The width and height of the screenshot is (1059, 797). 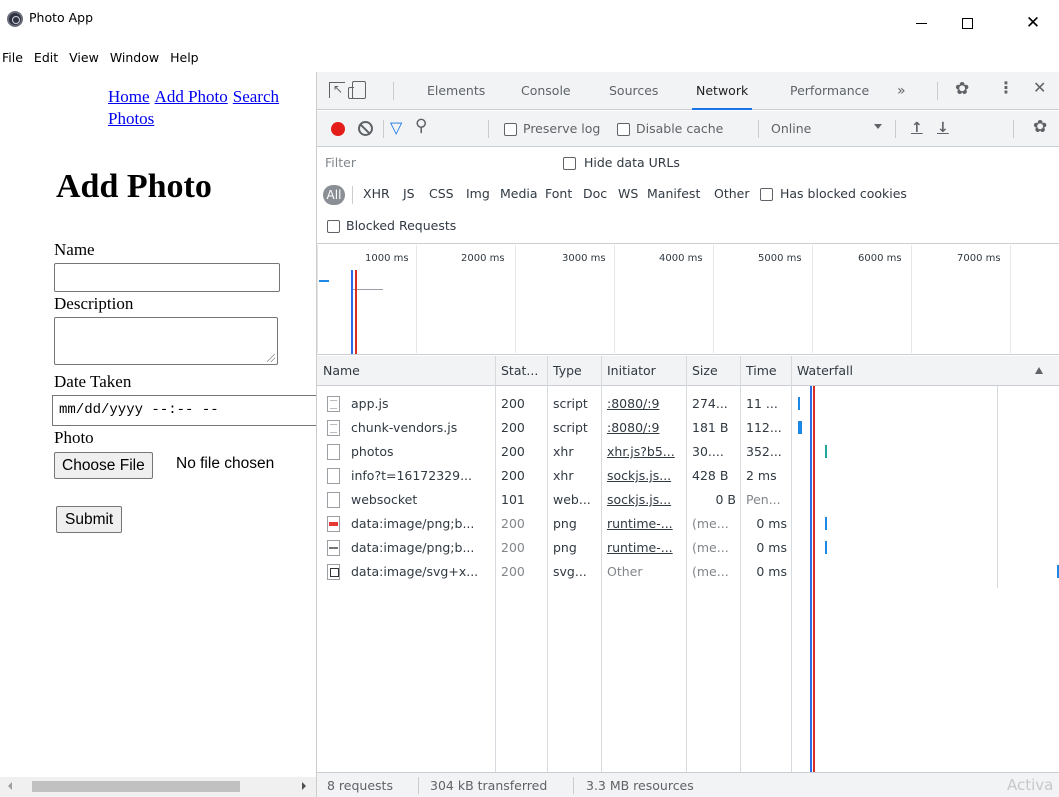 What do you see at coordinates (633, 91) in the screenshot?
I see `tab-sources: Sources` at bounding box center [633, 91].